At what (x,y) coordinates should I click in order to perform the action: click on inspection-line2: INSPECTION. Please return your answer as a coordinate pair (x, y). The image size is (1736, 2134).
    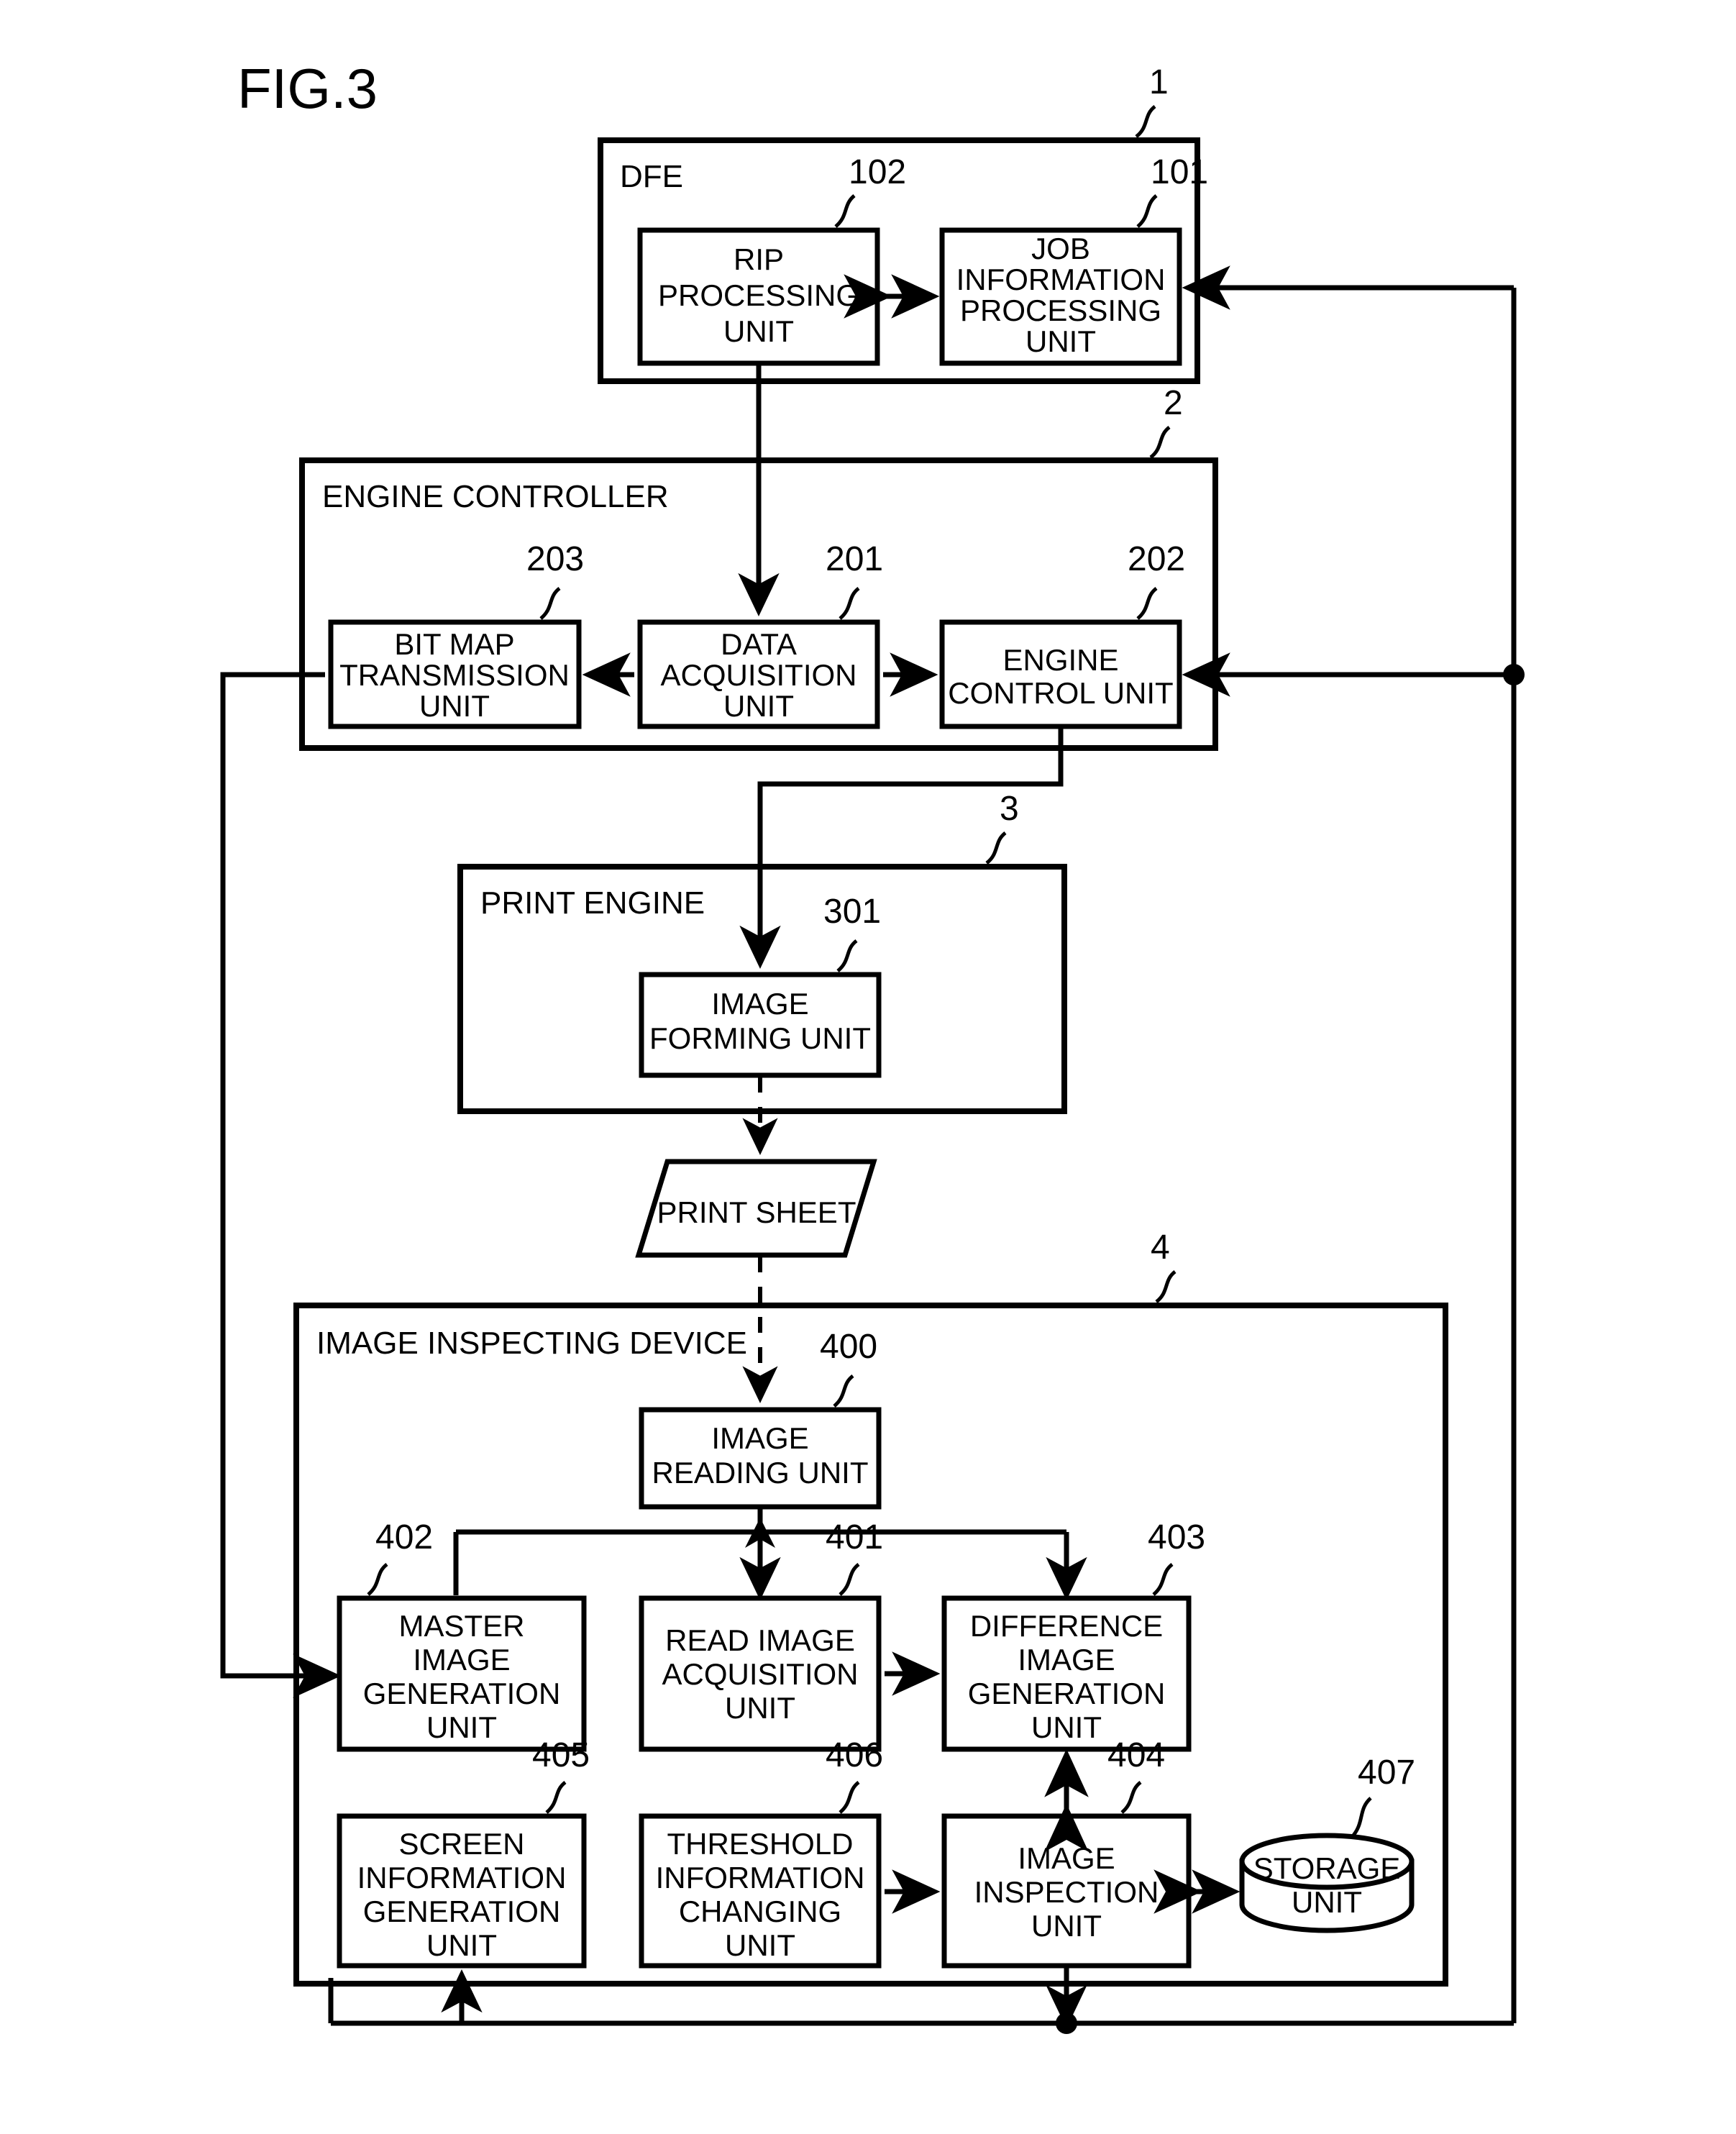
    Looking at the image, I should click on (1066, 1892).